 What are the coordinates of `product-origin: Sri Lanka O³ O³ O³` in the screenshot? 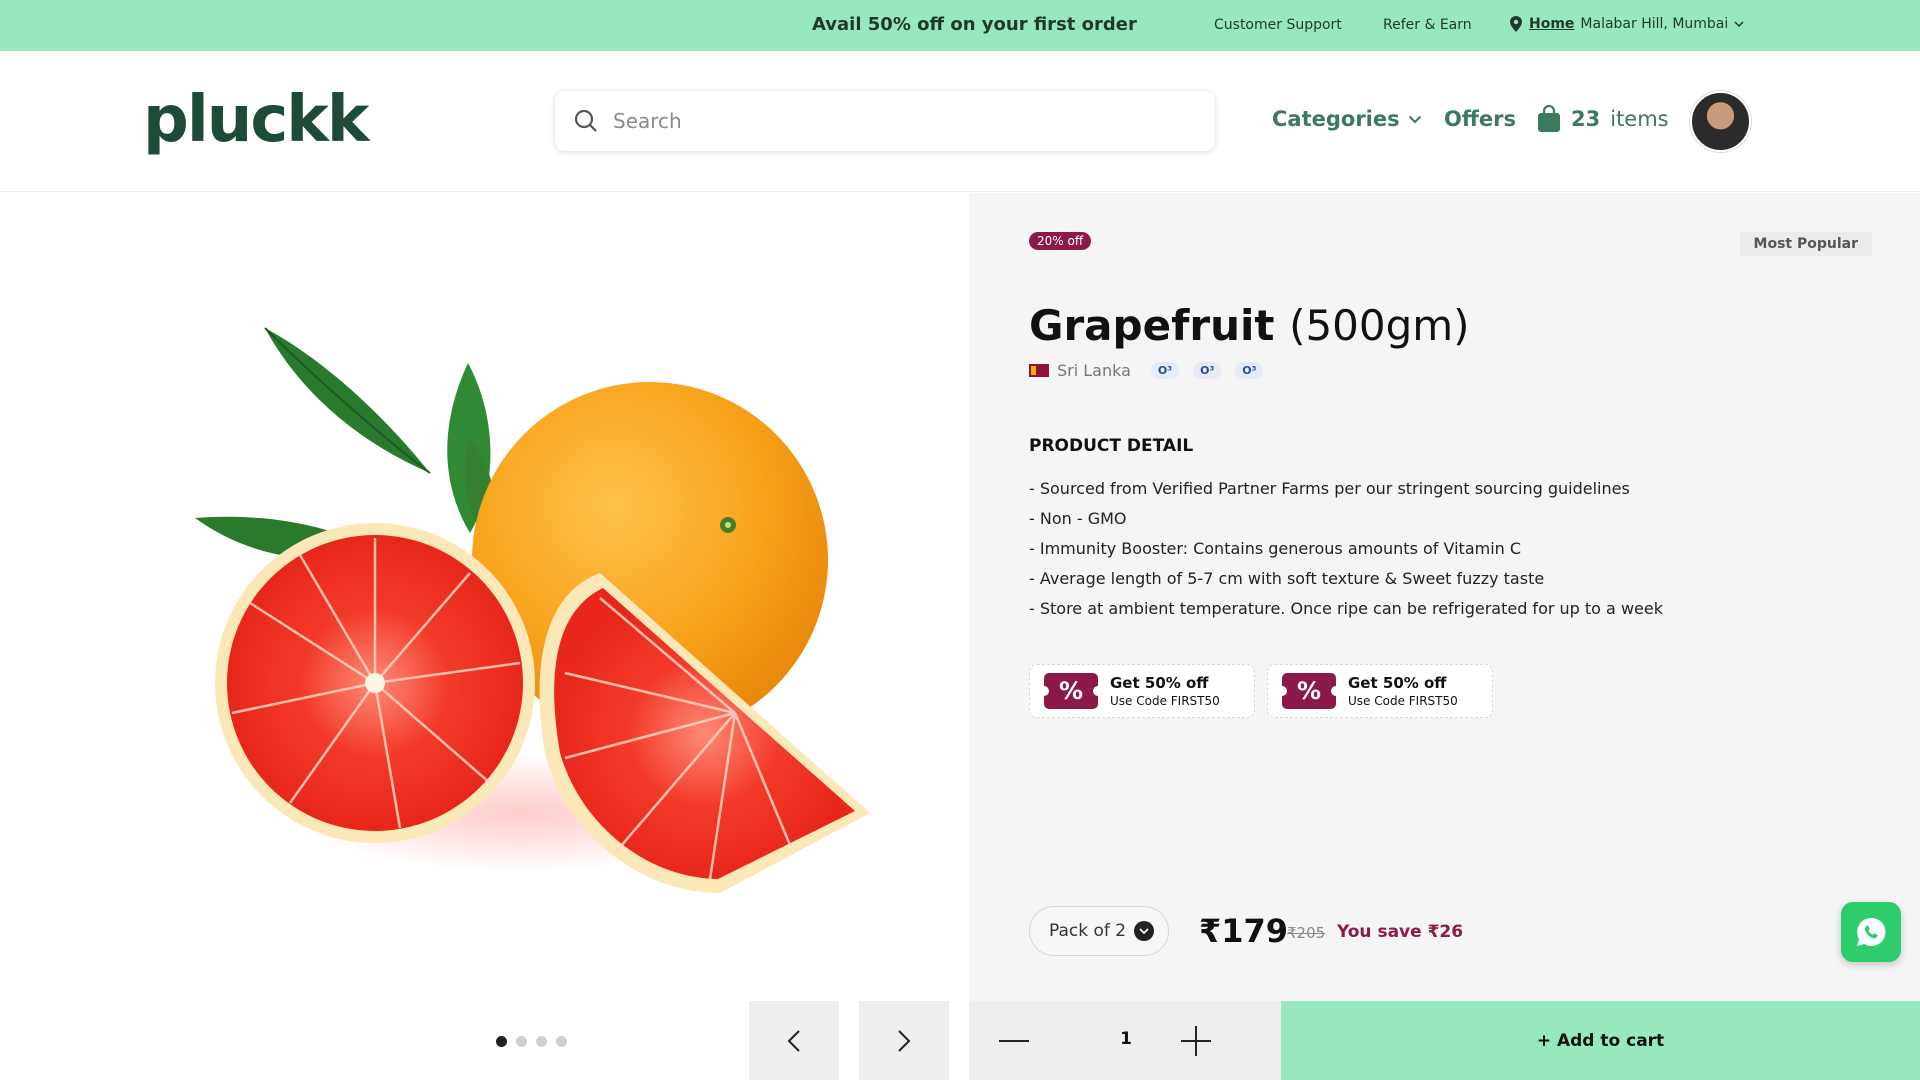 It's located at (1146, 370).